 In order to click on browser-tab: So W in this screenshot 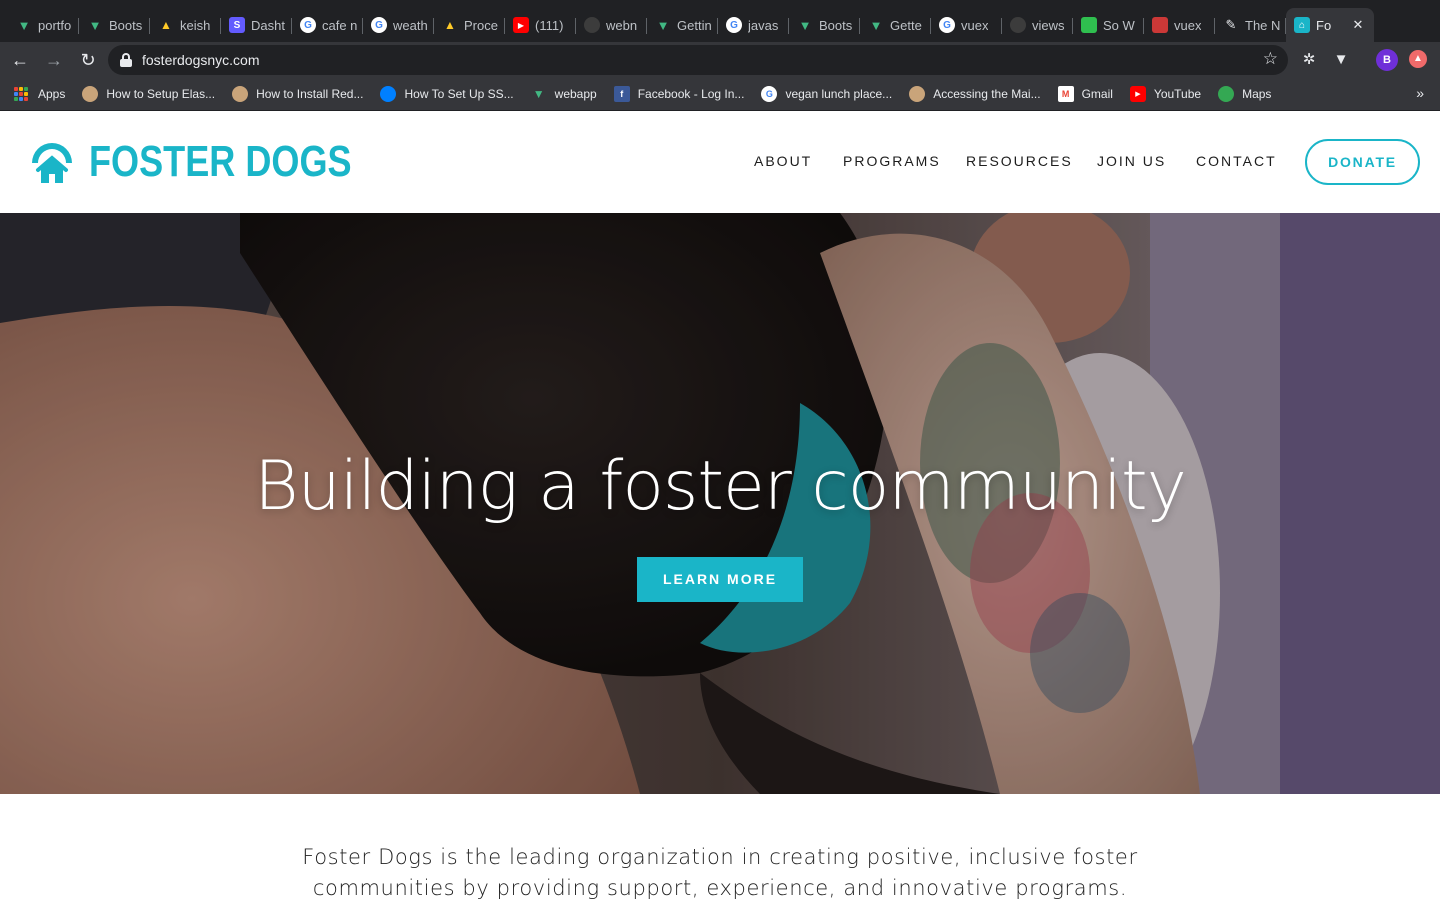, I will do `click(1108, 25)`.